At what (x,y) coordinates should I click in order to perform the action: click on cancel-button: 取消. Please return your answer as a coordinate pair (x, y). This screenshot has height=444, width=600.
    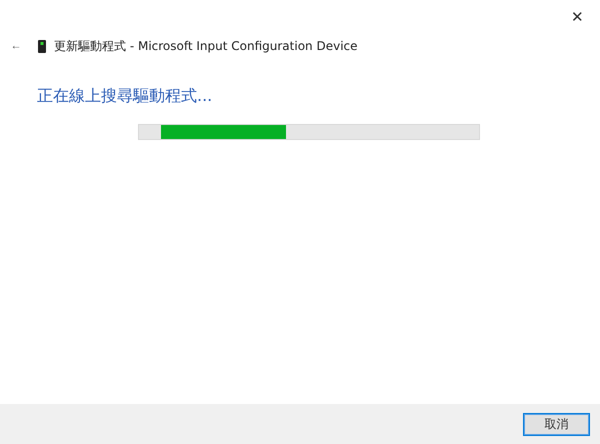
    Looking at the image, I should click on (556, 424).